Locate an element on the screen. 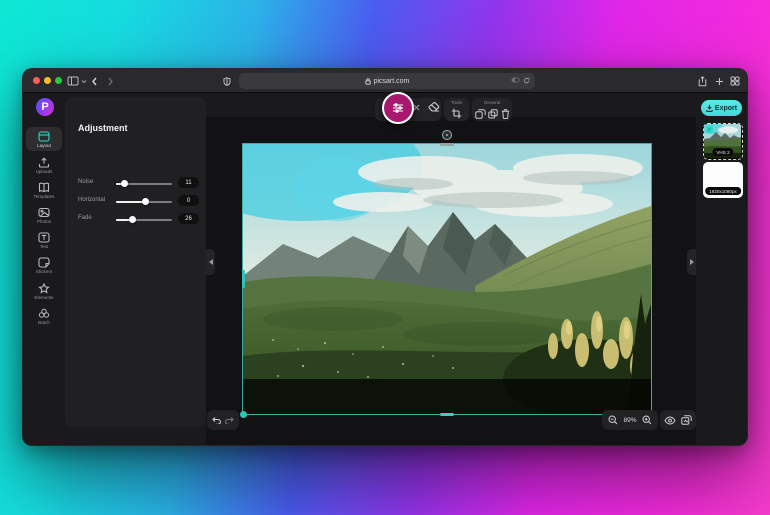  history-controls is located at coordinates (223, 420).